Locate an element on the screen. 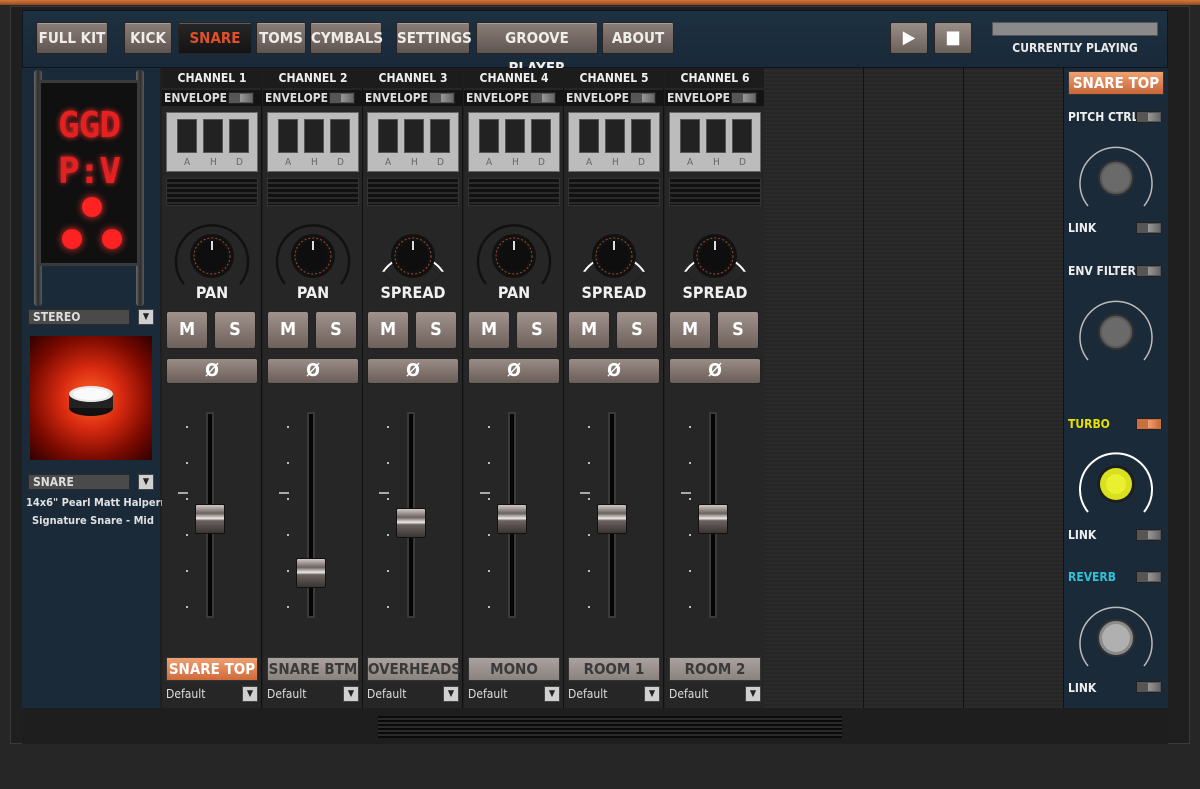  tab-about: ABOUT is located at coordinates (638, 38).